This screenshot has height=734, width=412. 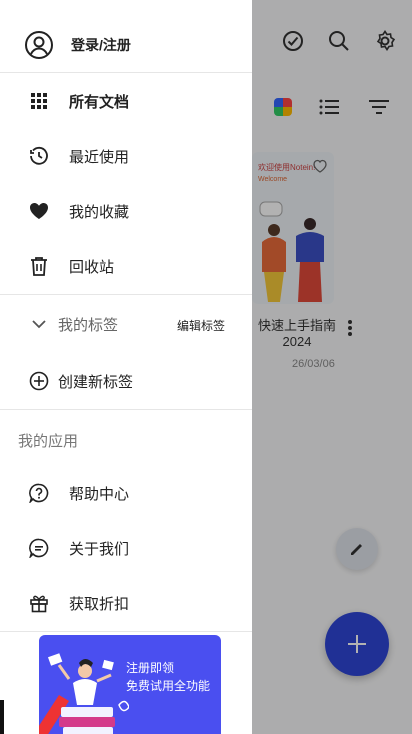 I want to click on app-item-discount: 获取折扣, so click(x=126, y=603).